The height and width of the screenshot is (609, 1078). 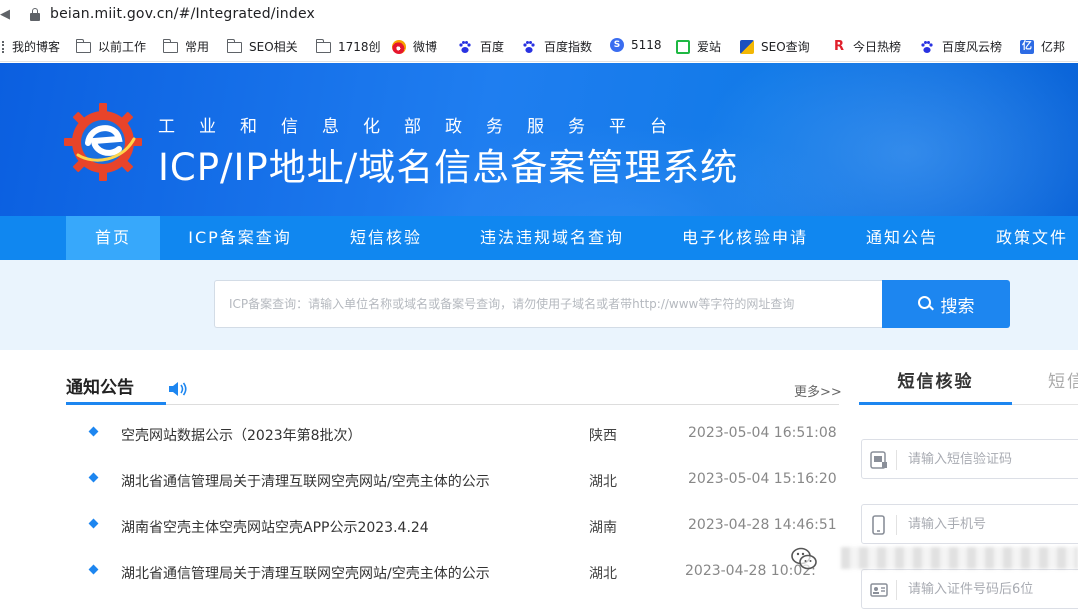 I want to click on grid-icon, so click(x=2, y=46).